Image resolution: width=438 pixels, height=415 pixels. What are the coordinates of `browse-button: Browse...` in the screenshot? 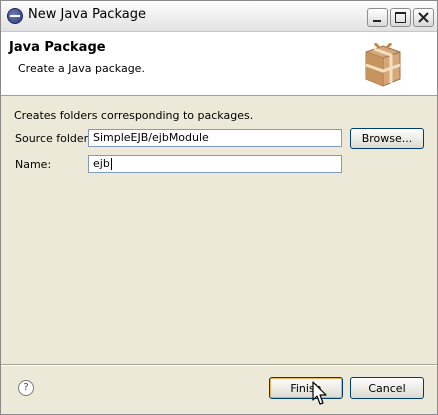 It's located at (387, 138).